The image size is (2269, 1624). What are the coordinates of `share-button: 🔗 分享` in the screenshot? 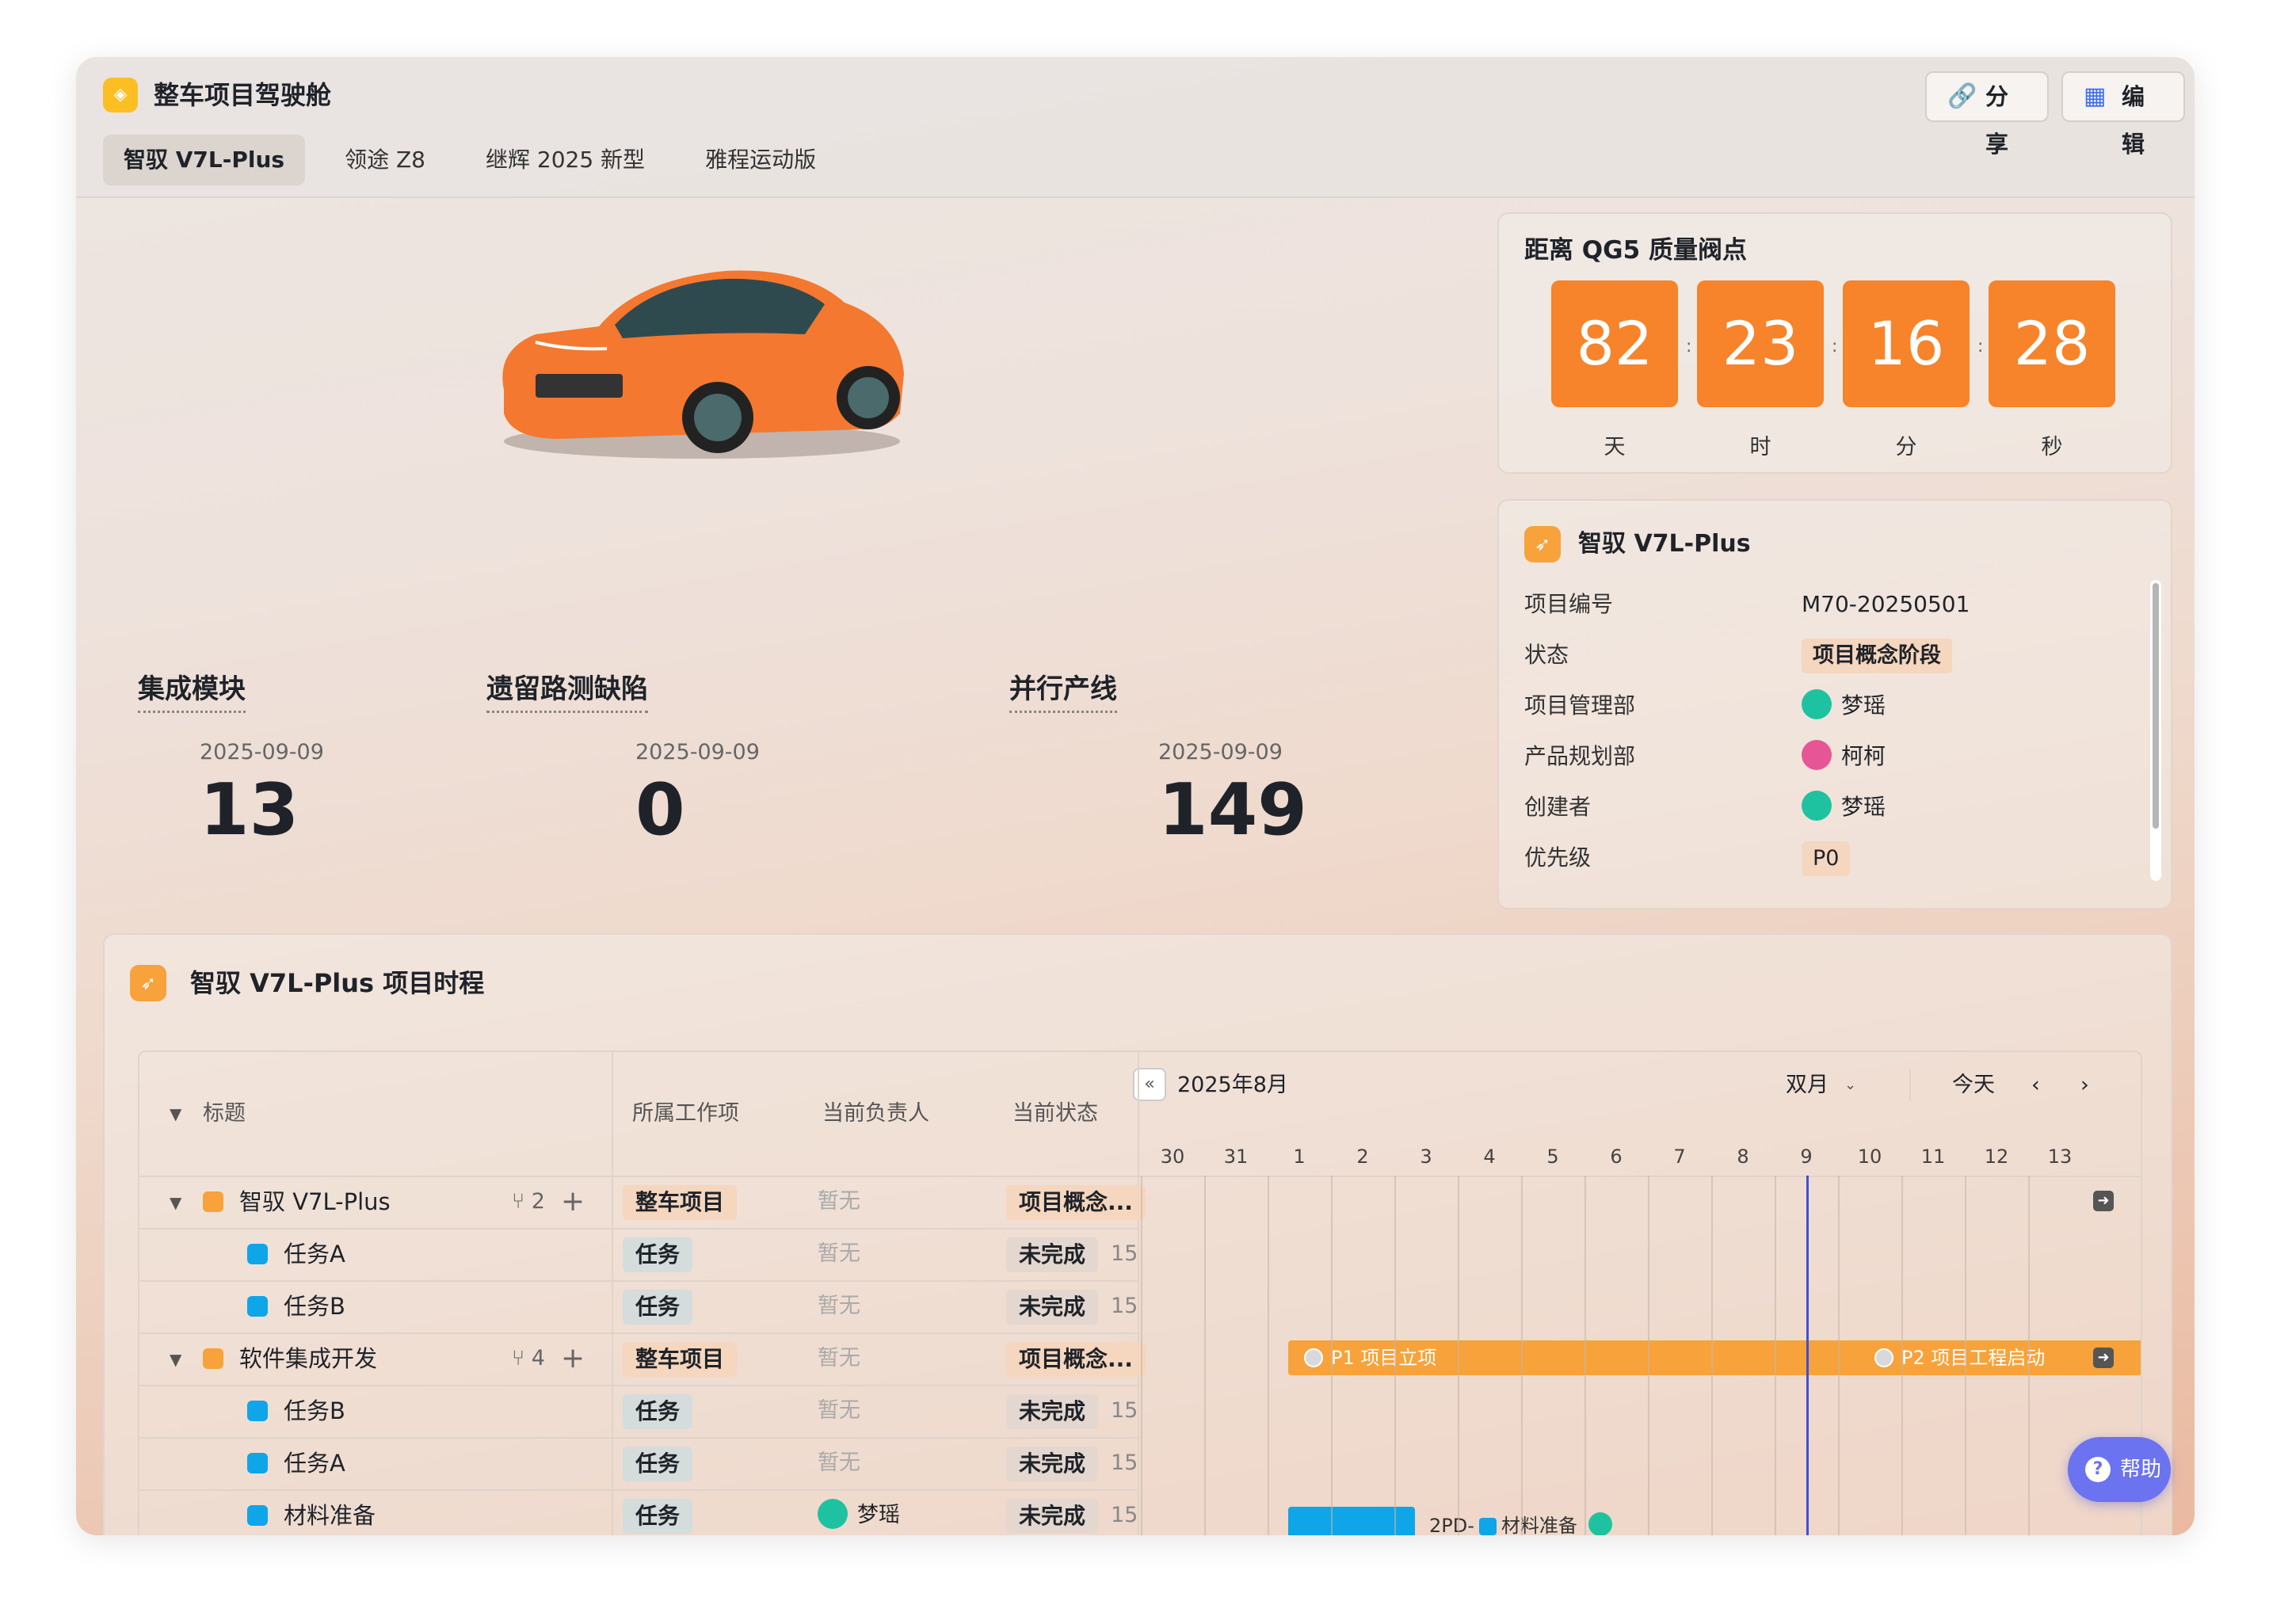 It's located at (1987, 114).